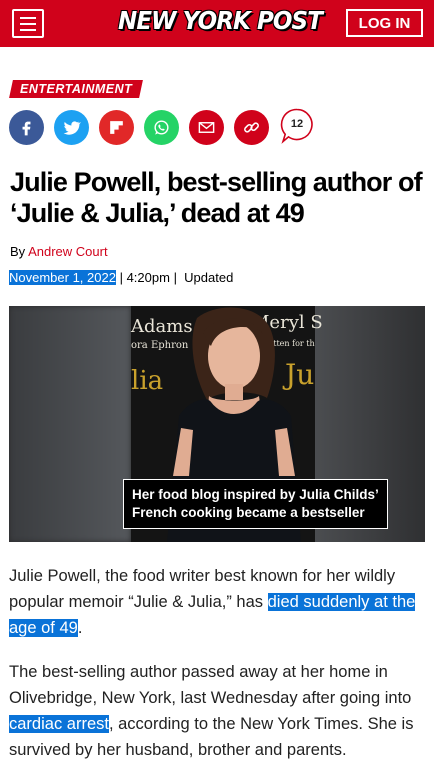 This screenshot has height=774, width=434. Describe the element at coordinates (209, 277) in the screenshot. I see `updated-label: Updated` at that location.